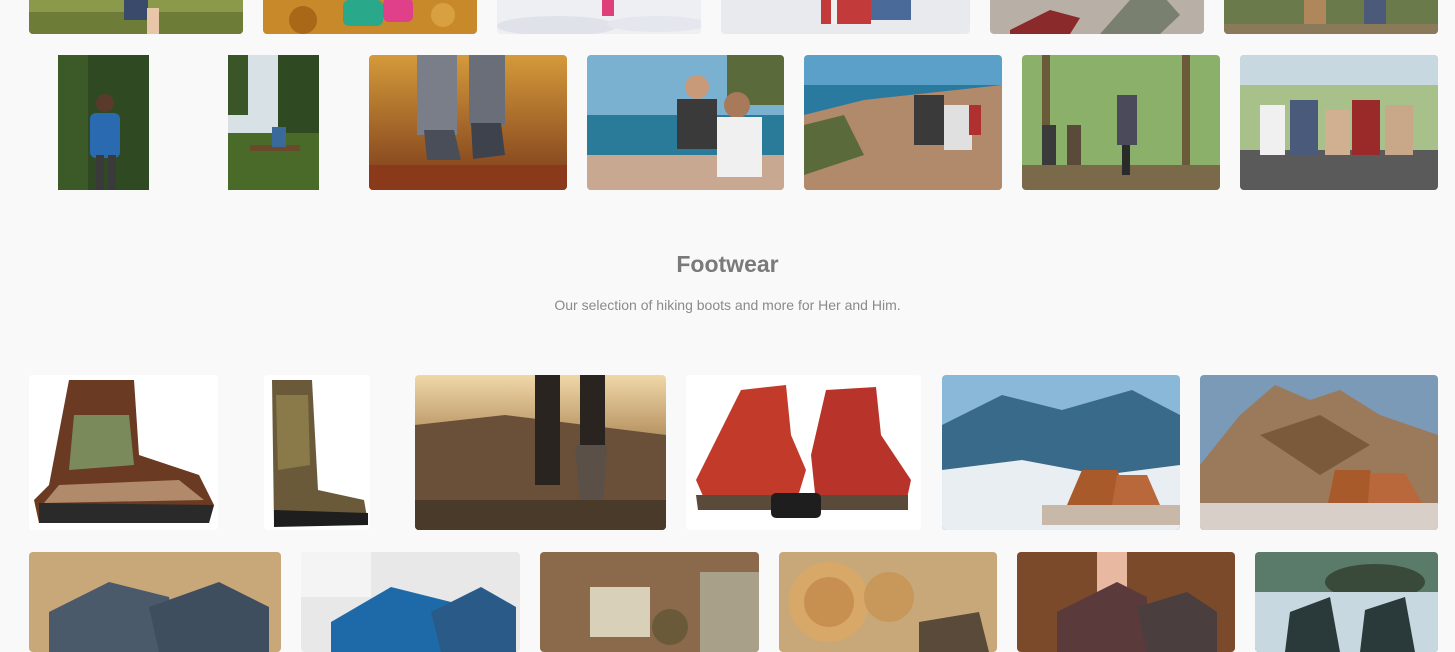  Describe the element at coordinates (1346, 602) in the screenshot. I see `footwear-photo-river-boots` at that location.